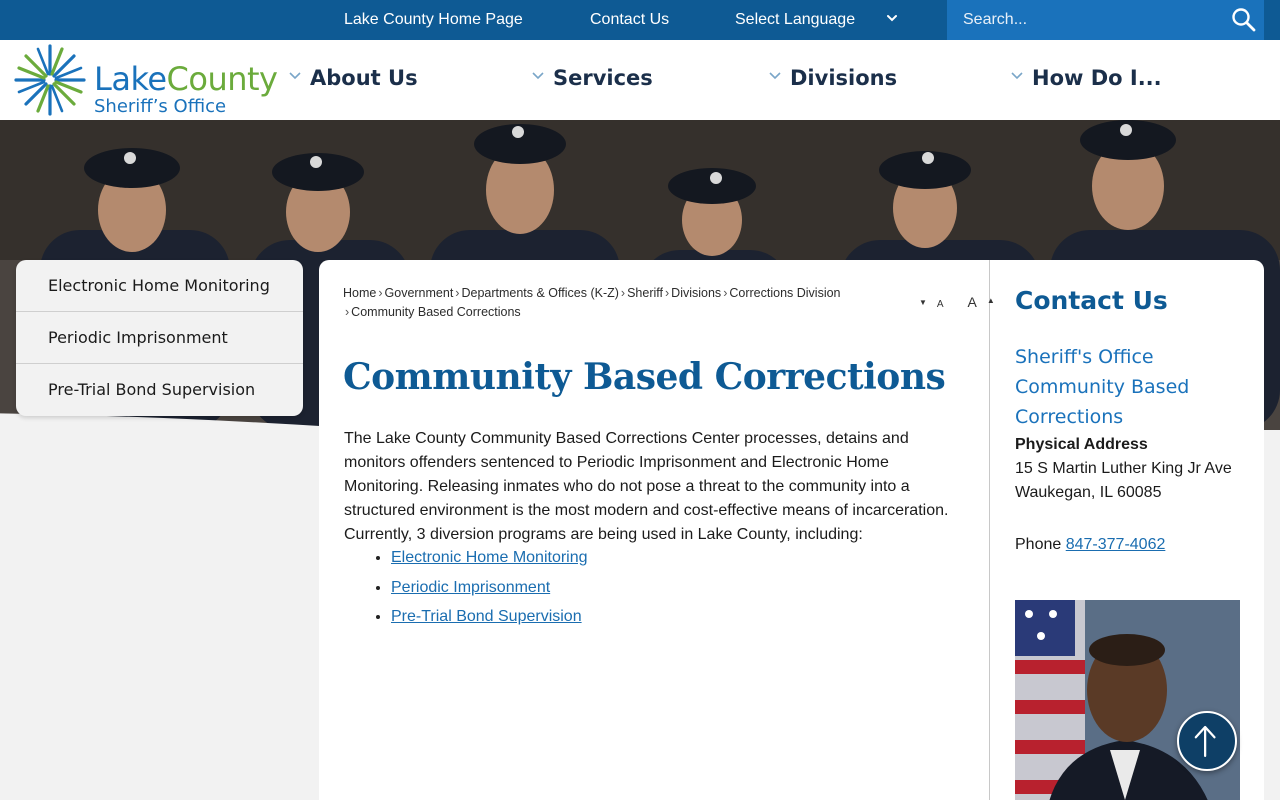  What do you see at coordinates (985, 302) in the screenshot?
I see `font-increase-icon: A ▲` at bounding box center [985, 302].